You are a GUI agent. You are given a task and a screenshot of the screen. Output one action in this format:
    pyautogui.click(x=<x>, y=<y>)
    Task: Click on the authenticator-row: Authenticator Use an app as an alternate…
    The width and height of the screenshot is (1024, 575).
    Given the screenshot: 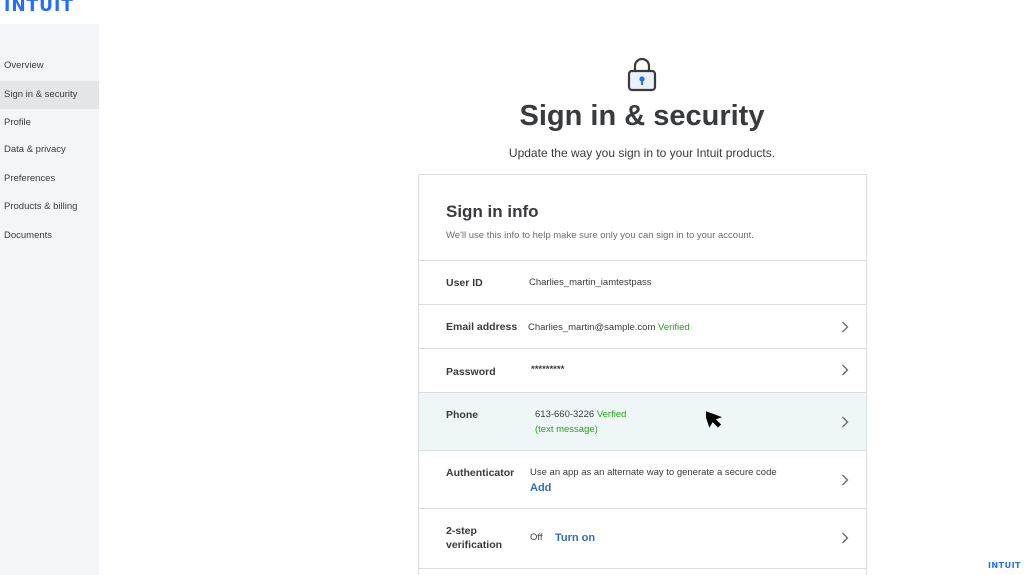 What is the action you would take?
    pyautogui.click(x=642, y=479)
    